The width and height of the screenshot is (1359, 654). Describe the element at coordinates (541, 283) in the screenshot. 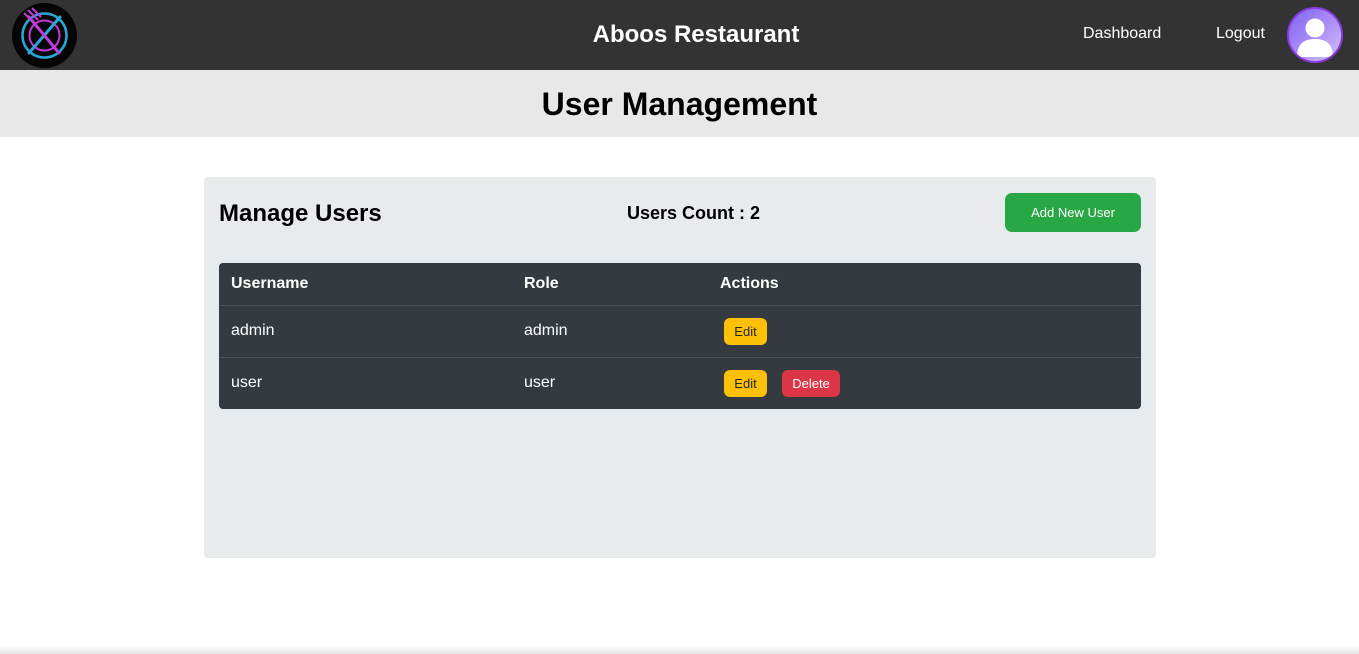

I see `column-header-role: Role` at that location.